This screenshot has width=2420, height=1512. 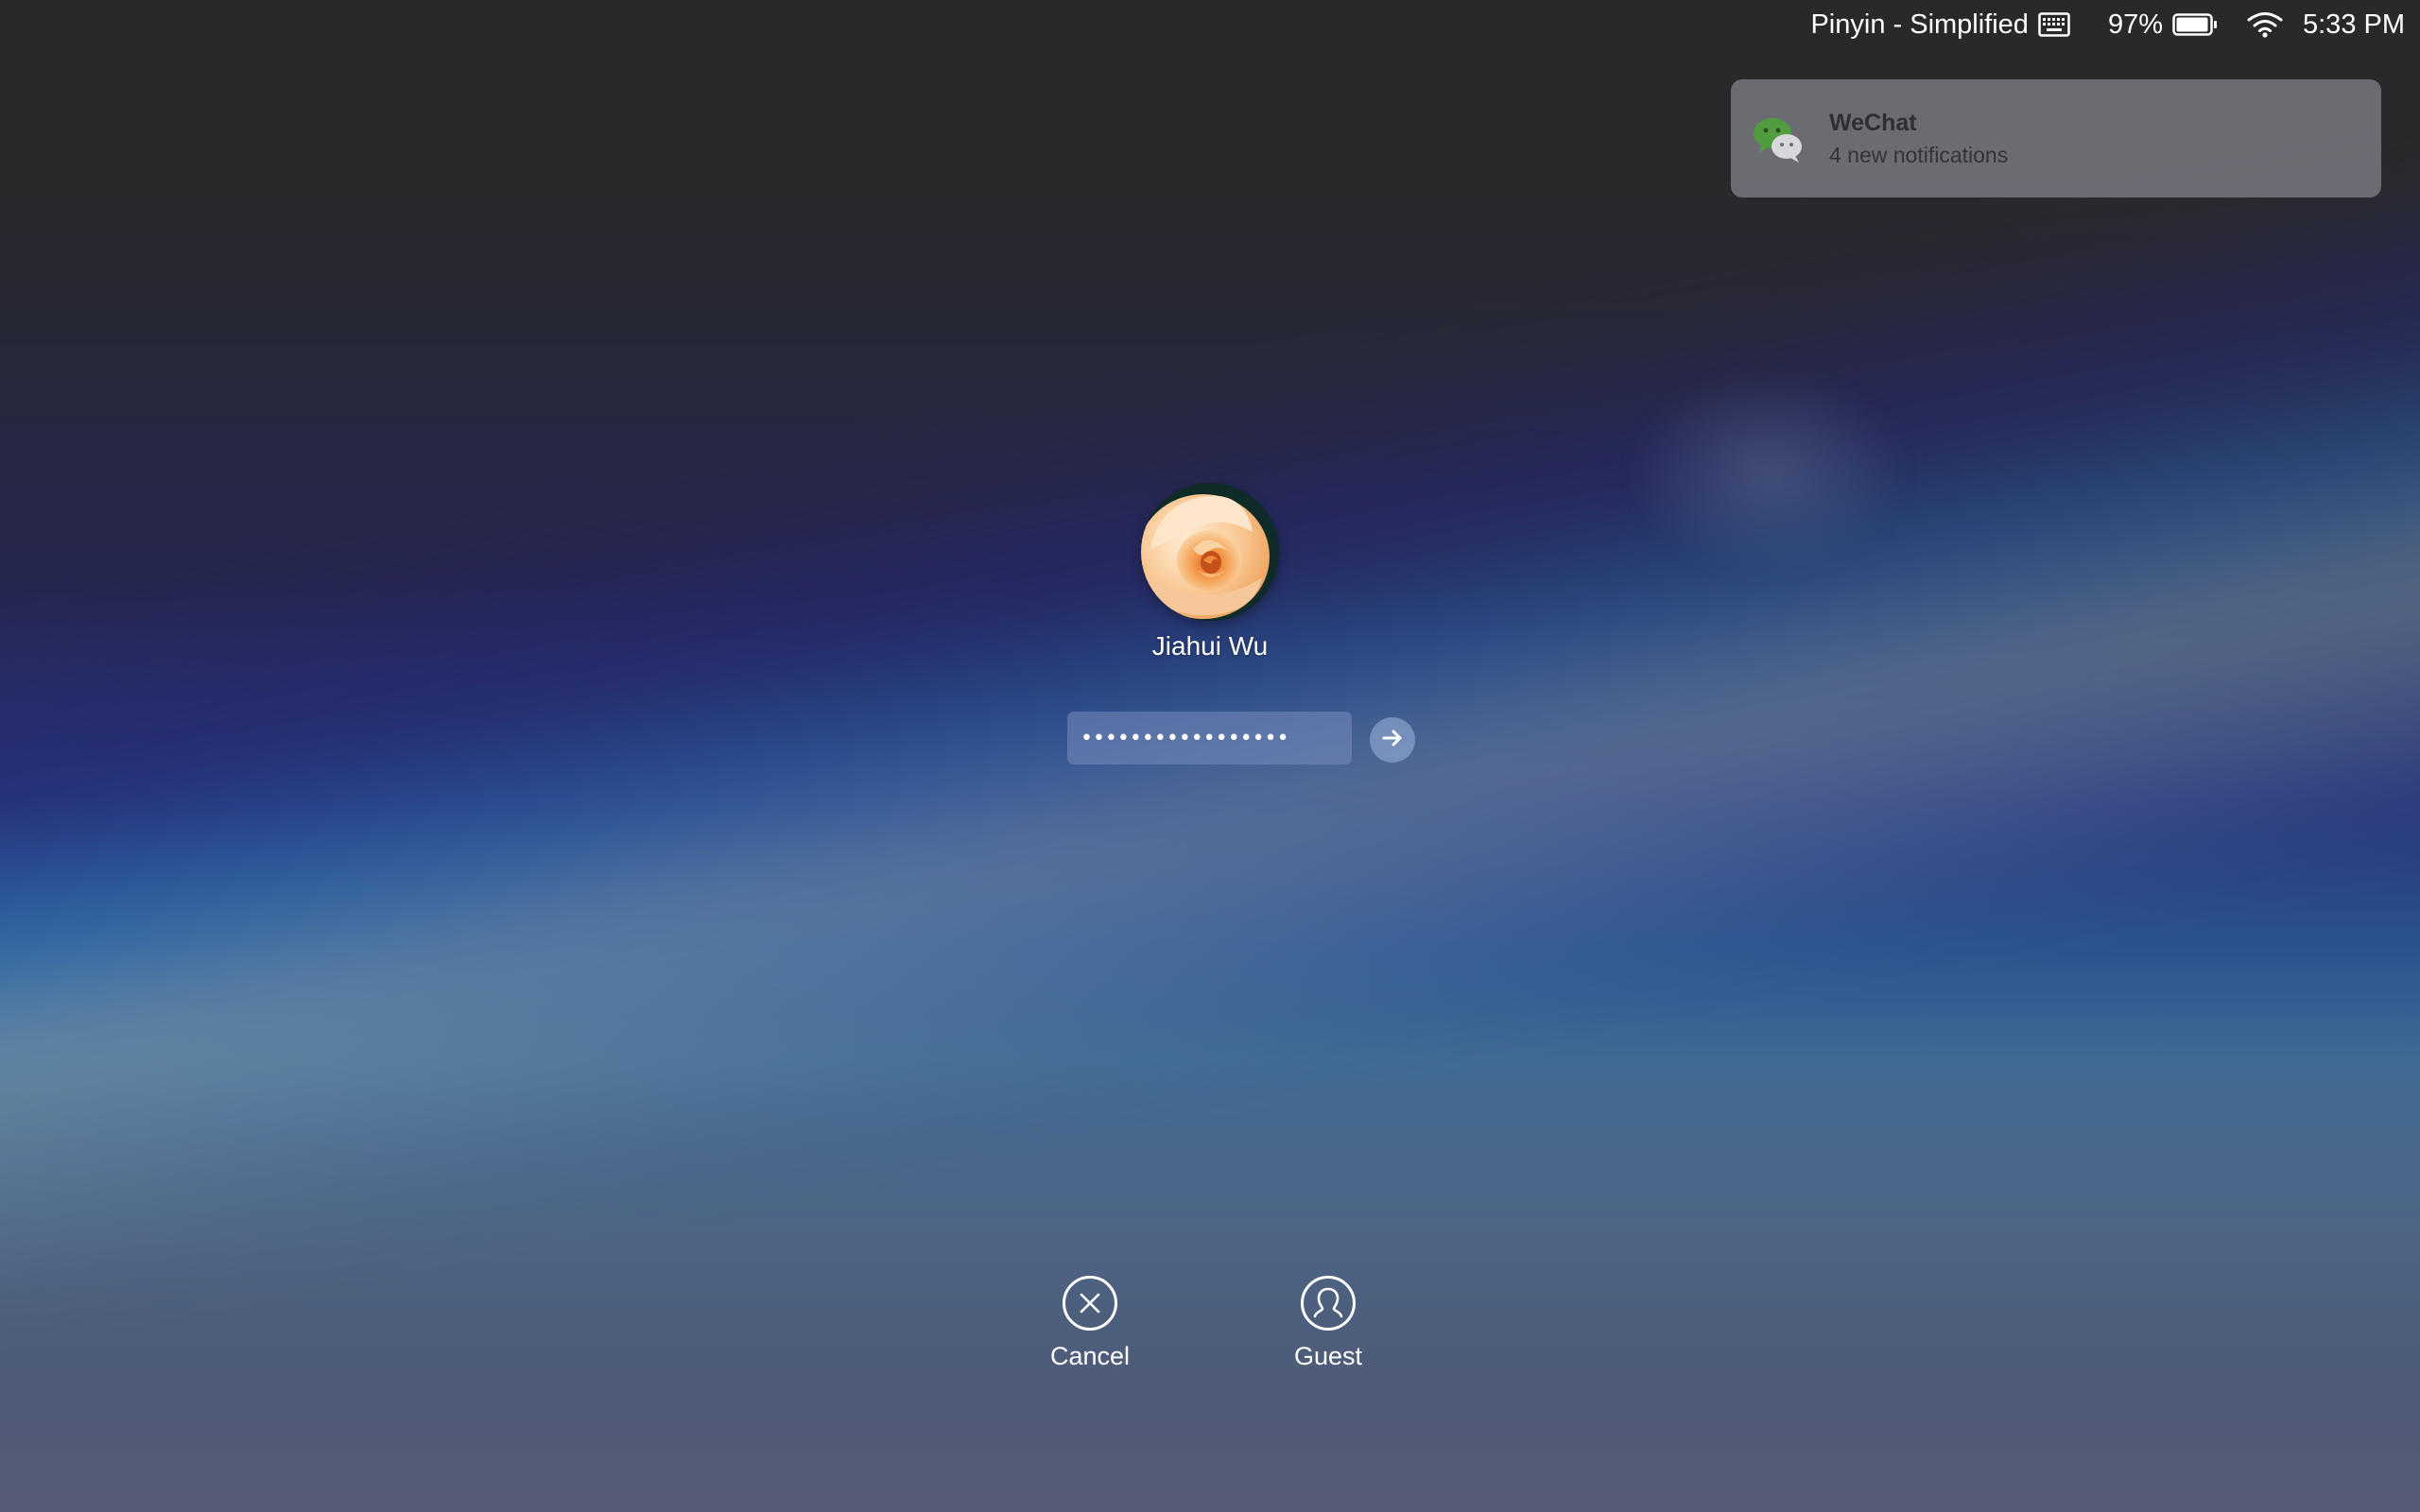 I want to click on battery-icon, so click(x=2195, y=24).